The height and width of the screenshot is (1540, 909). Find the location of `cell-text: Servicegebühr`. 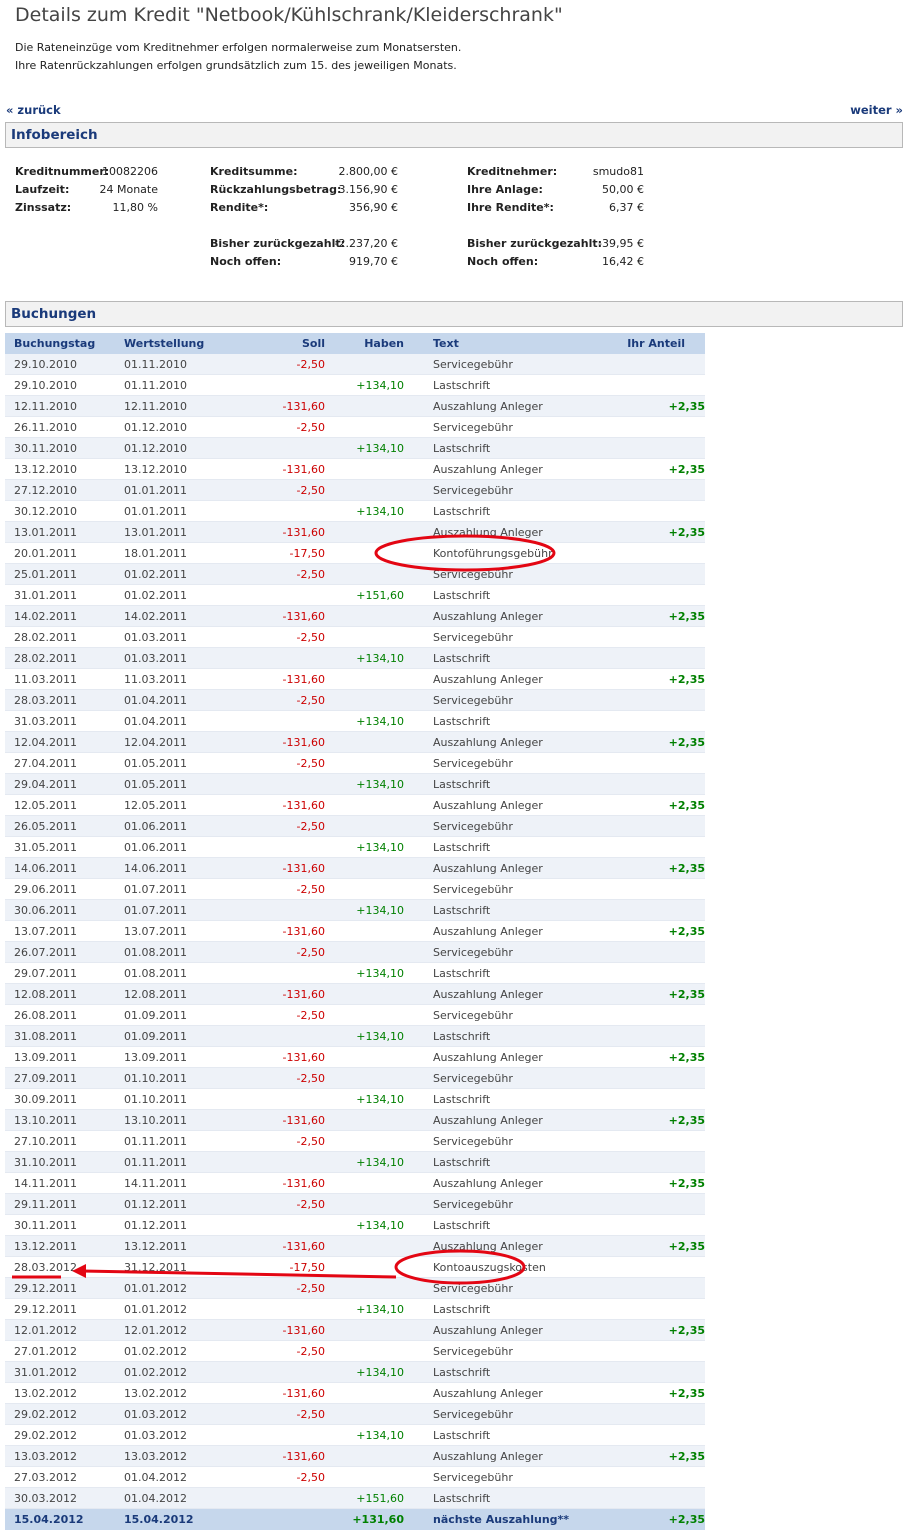

cell-text: Servicegebühr is located at coordinates (501, 1477).